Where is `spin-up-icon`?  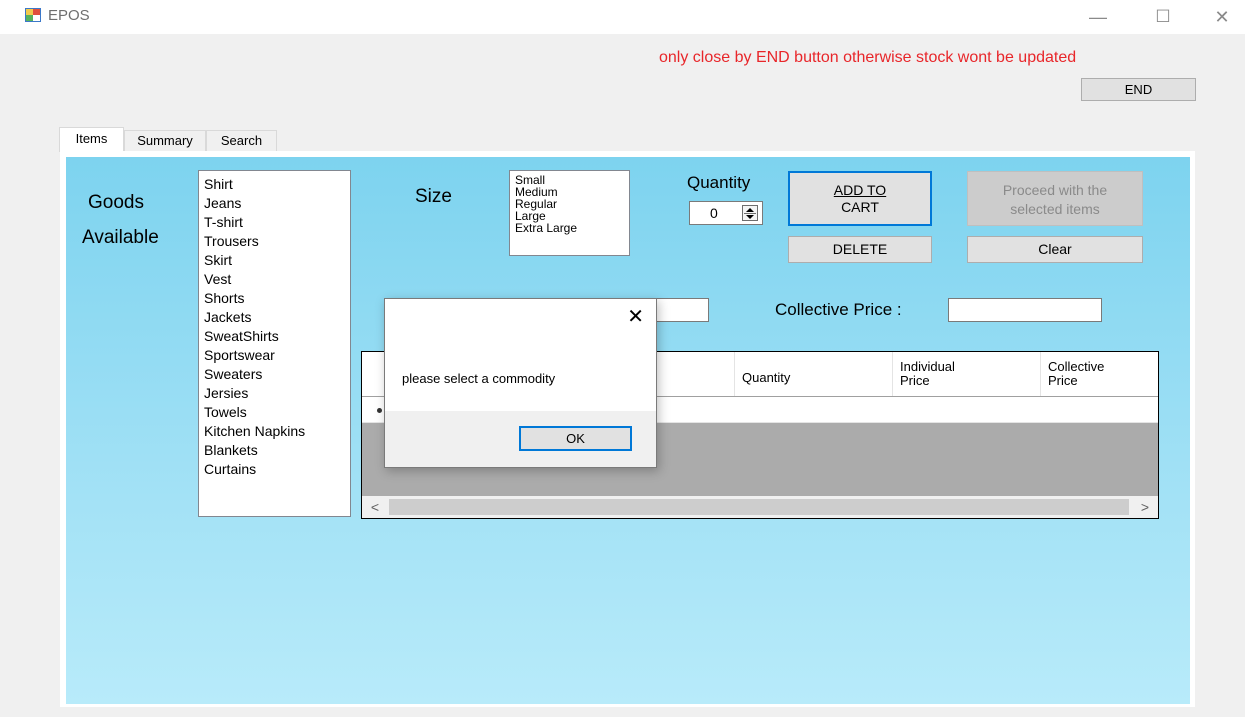
spin-up-icon is located at coordinates (750, 210).